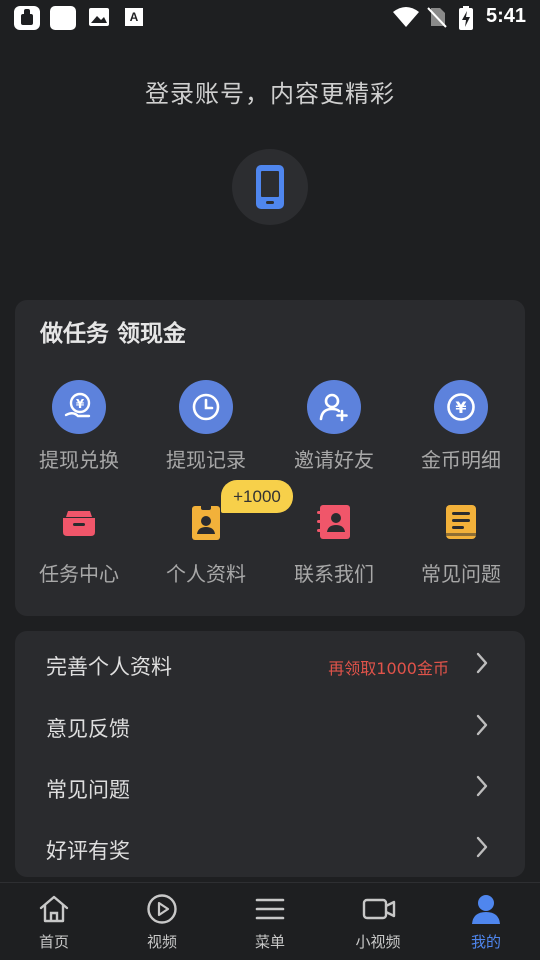 This screenshot has height=960, width=540. What do you see at coordinates (79, 460) in the screenshot?
I see `grid-label: 提现兑换` at bounding box center [79, 460].